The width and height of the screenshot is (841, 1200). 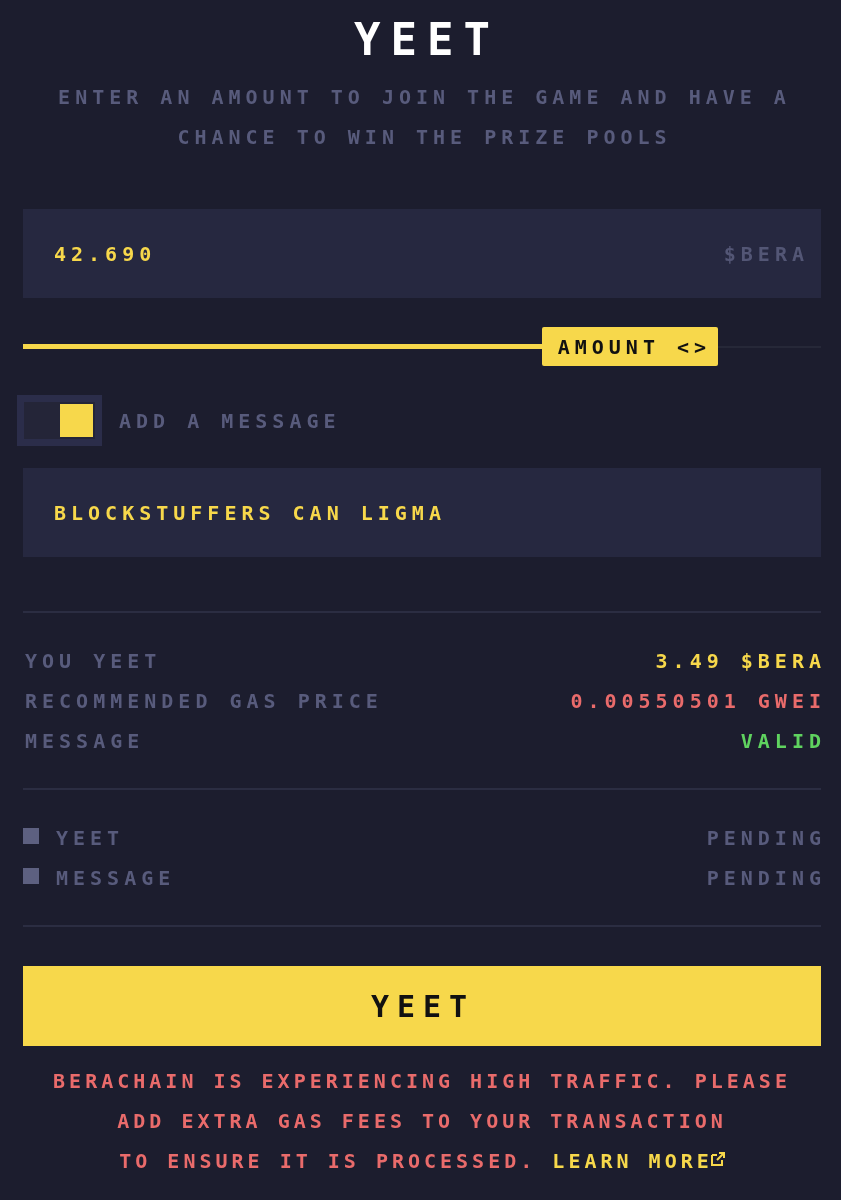 What do you see at coordinates (422, 1006) in the screenshot?
I see `yeet-button: YEET` at bounding box center [422, 1006].